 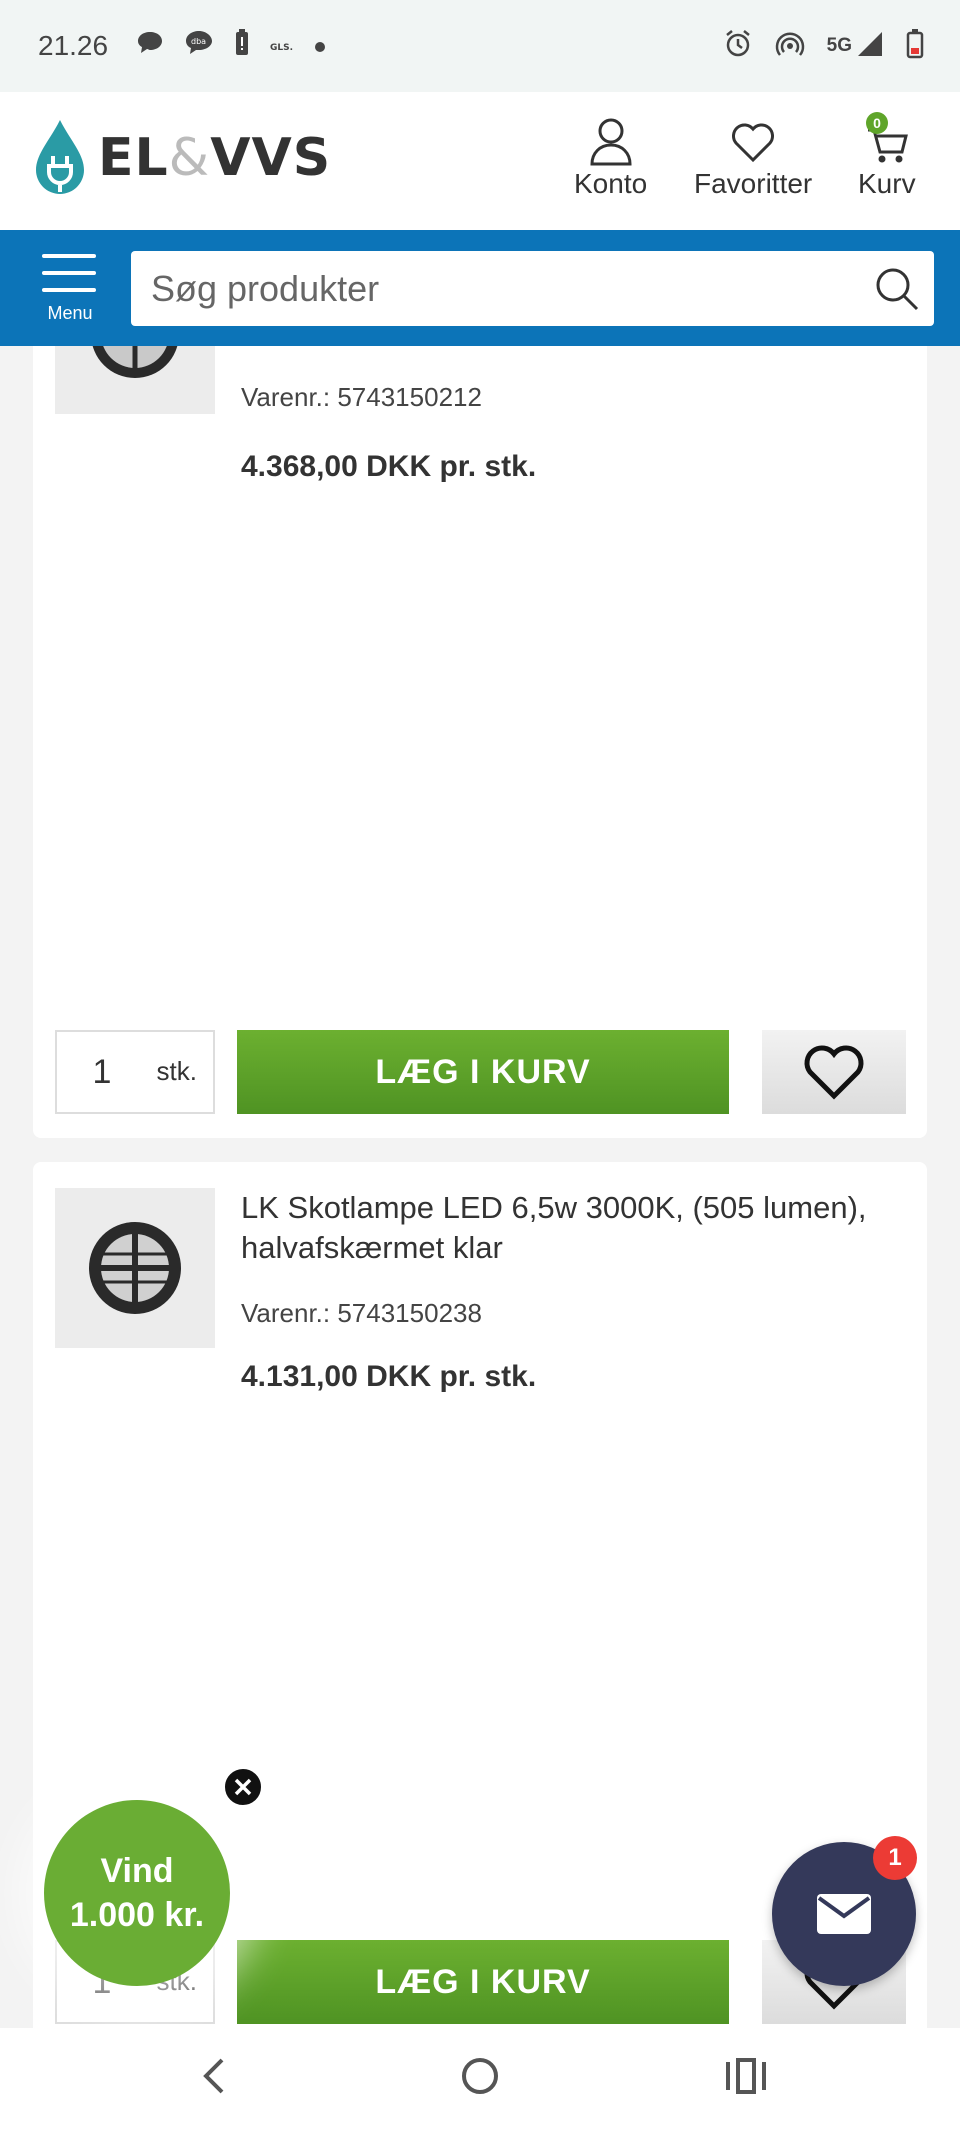 I want to click on nav-favorites: Favoritter, so click(x=753, y=158).